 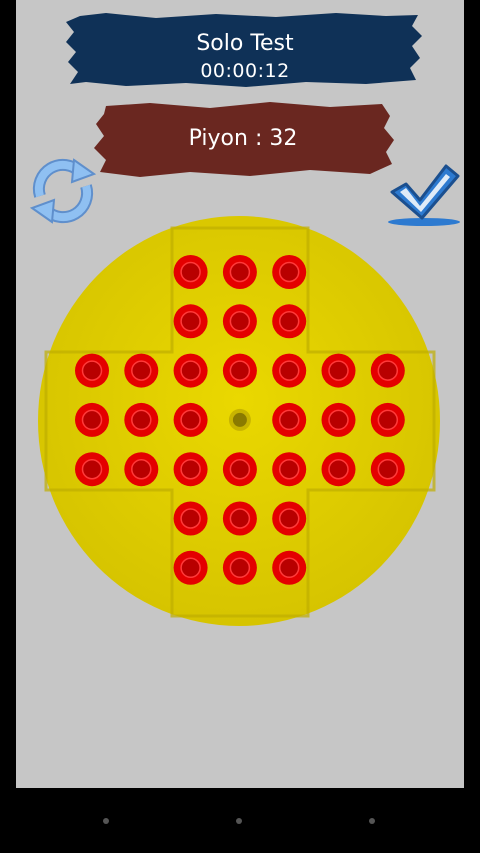 What do you see at coordinates (106, 821) in the screenshot?
I see `back-button` at bounding box center [106, 821].